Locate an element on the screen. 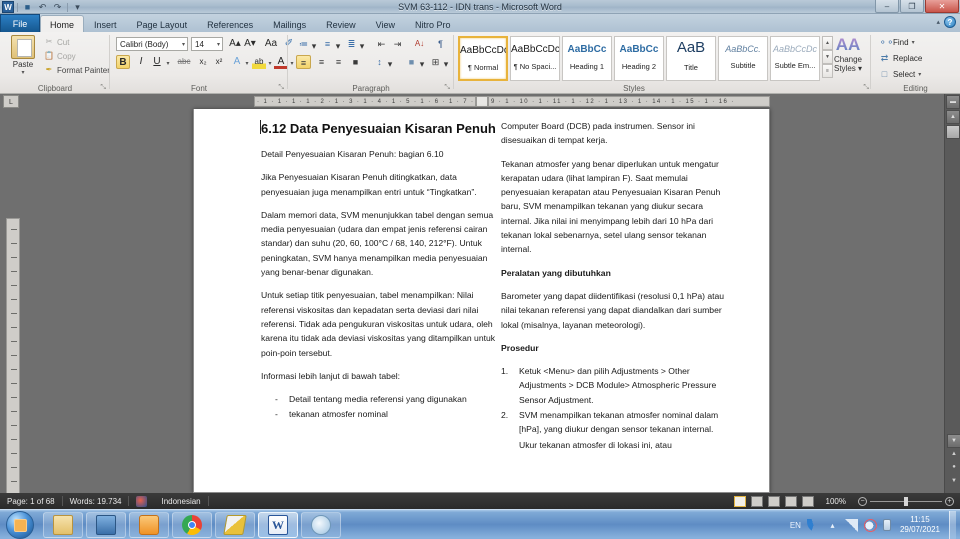  start-button is located at coordinates (20, 524).